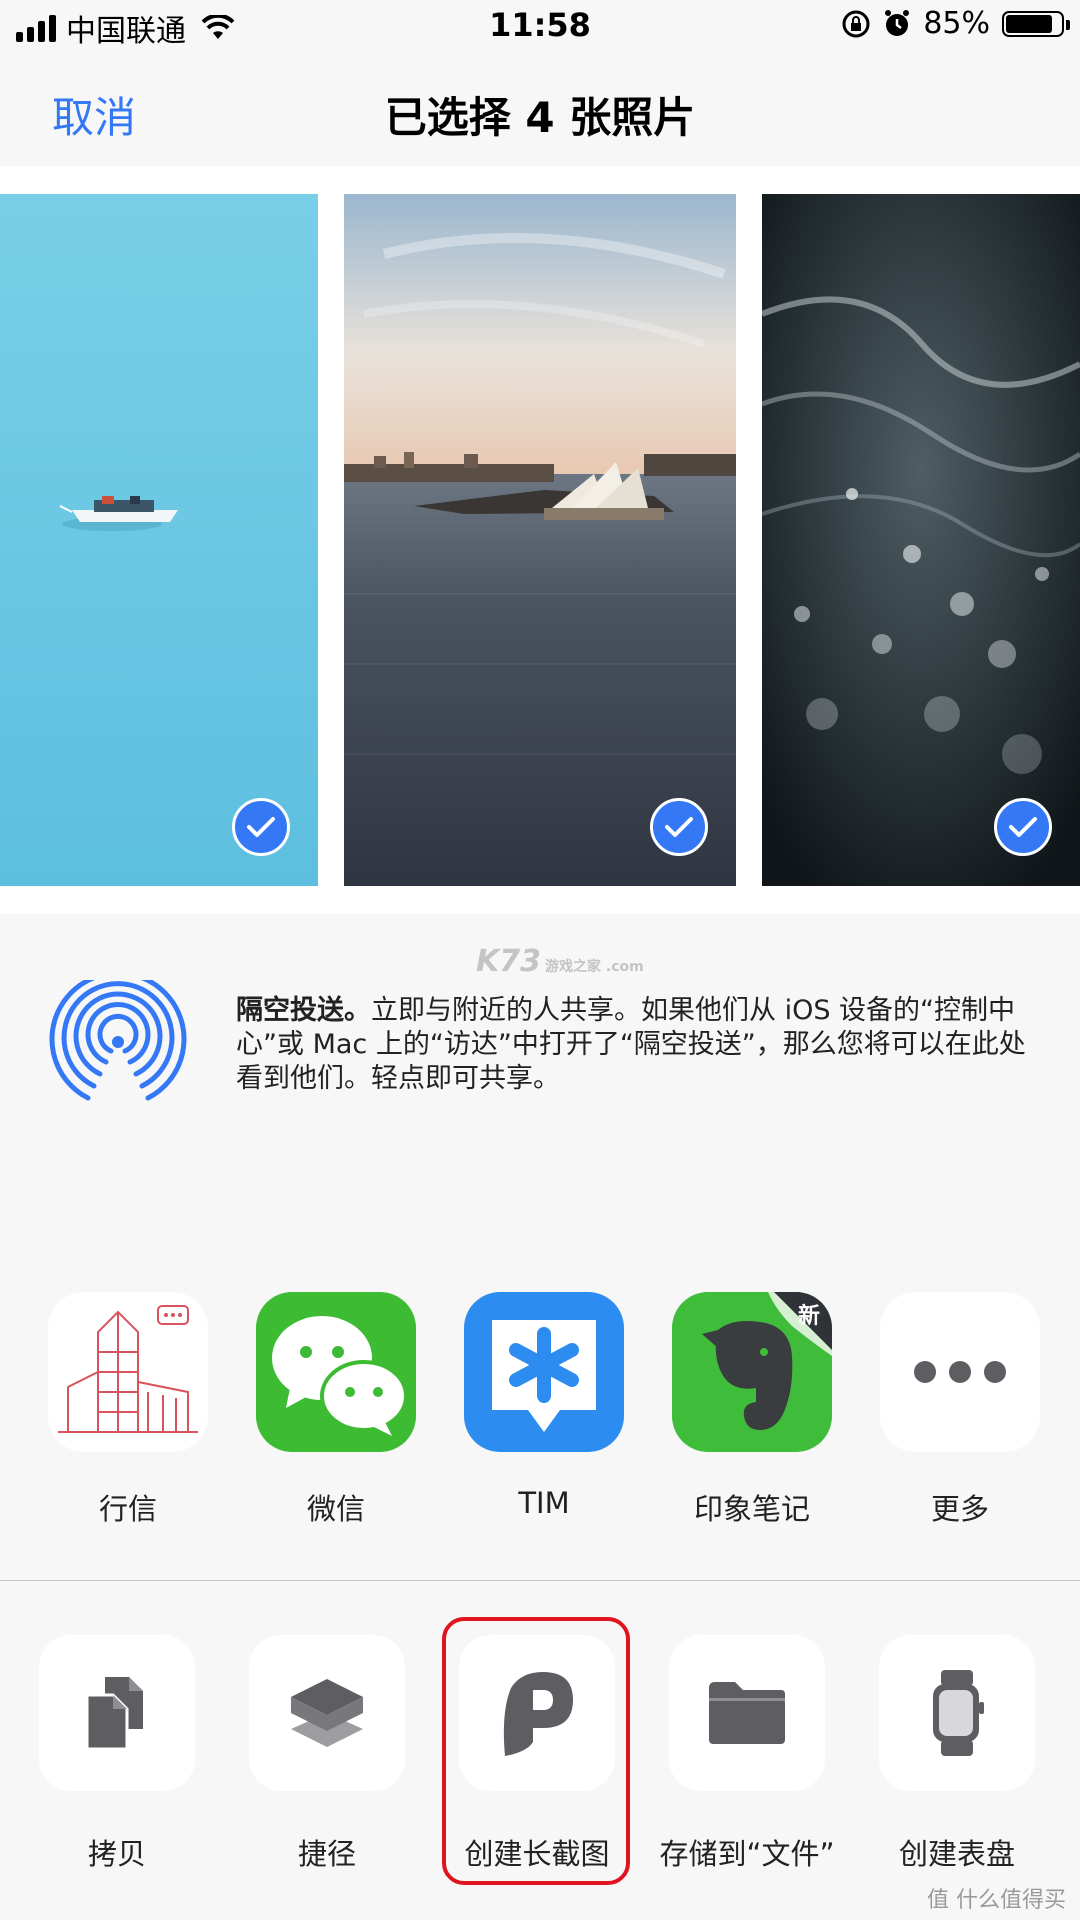 This screenshot has width=1080, height=1920. I want to click on action-save-to-files: 存储到“文件”, so click(747, 1754).